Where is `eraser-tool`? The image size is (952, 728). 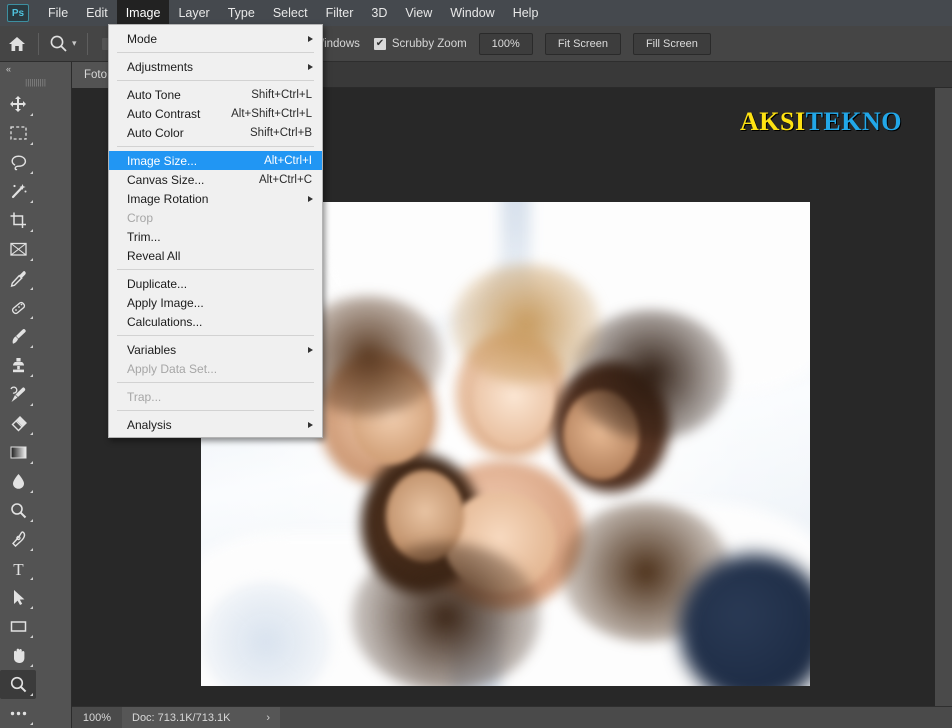 eraser-tool is located at coordinates (18, 423).